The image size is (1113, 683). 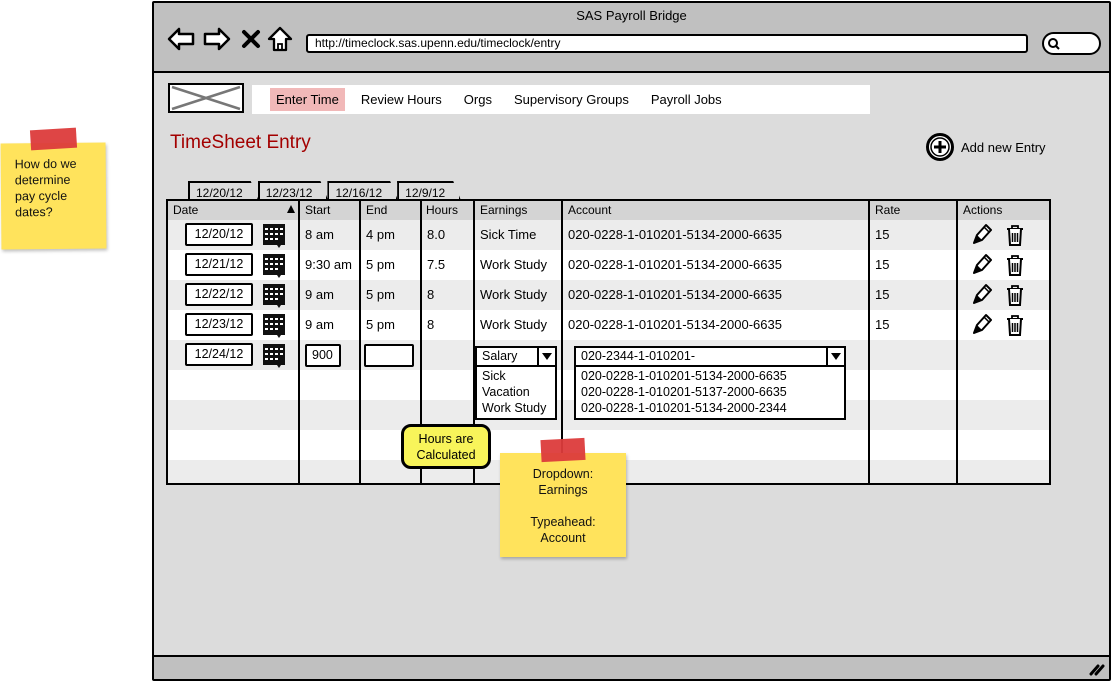 I want to click on home-icon, so click(x=280, y=39).